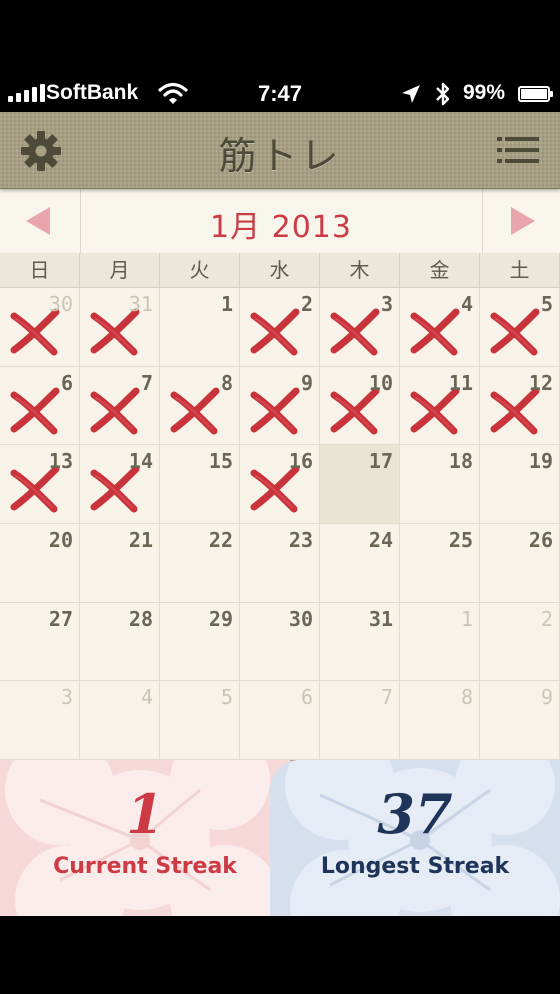  I want to click on calendar-day: 23, so click(280, 563).